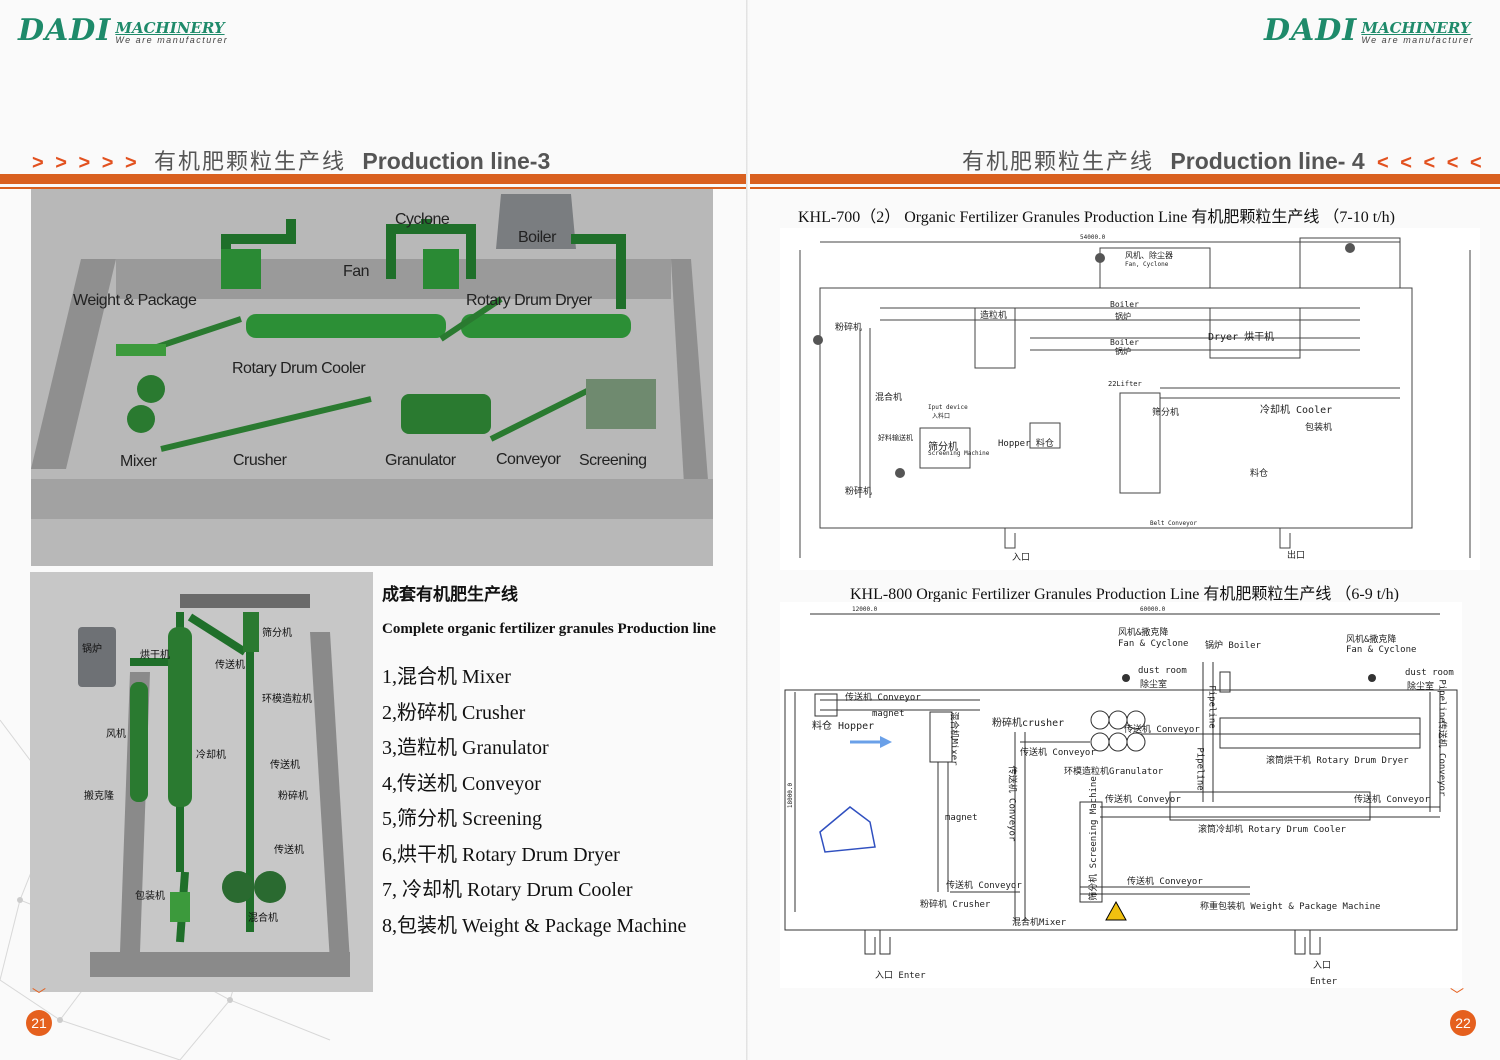 This screenshot has width=1500, height=1060. Describe the element at coordinates (1093, 838) in the screenshot. I see `d800-screening-v: 筛分机 Screening Machine` at that location.